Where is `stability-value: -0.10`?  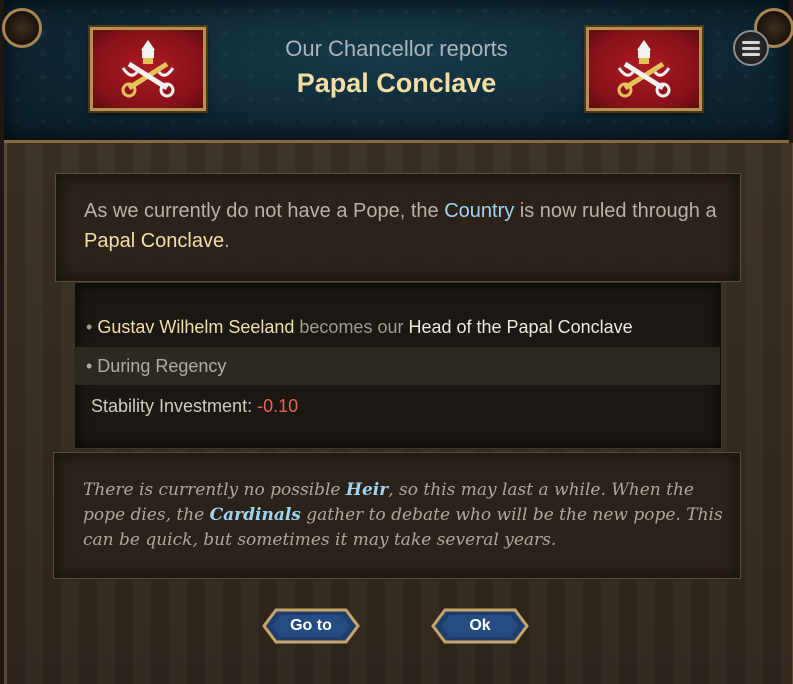
stability-value: -0.10 is located at coordinates (278, 406).